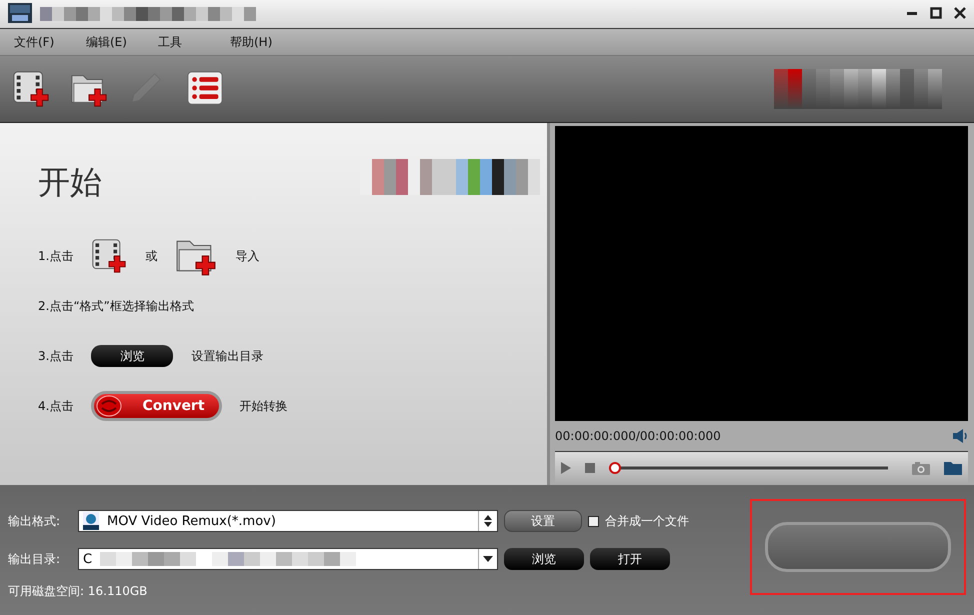 This screenshot has width=974, height=615. What do you see at coordinates (543, 521) in the screenshot?
I see `settings-button: 设置` at bounding box center [543, 521].